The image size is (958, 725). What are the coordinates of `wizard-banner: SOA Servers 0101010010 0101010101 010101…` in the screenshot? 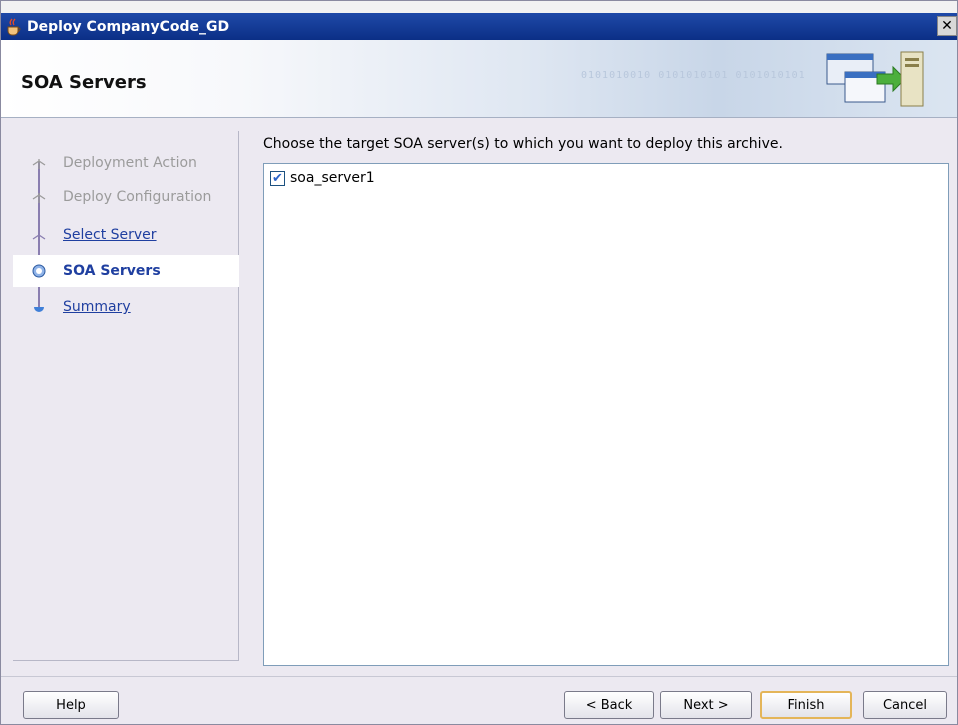 It's located at (479, 79).